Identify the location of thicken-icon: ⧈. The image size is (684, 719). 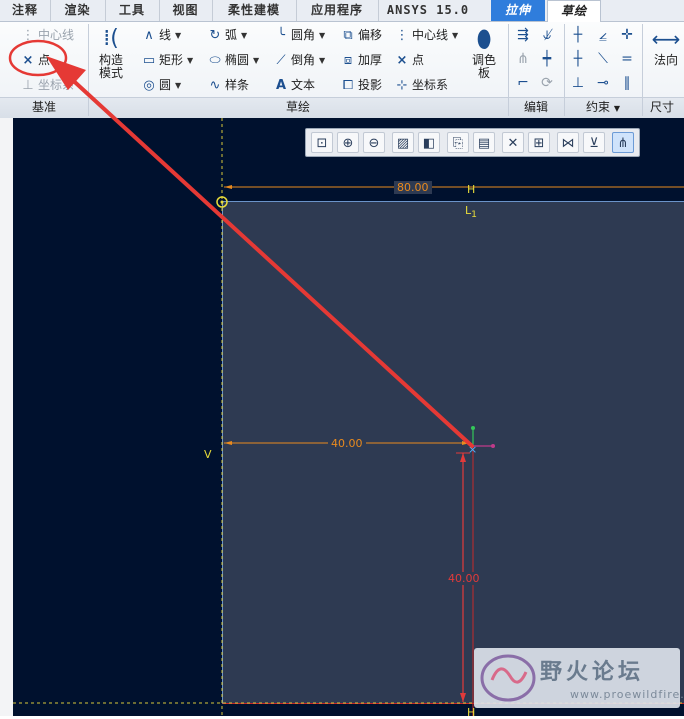
(348, 60).